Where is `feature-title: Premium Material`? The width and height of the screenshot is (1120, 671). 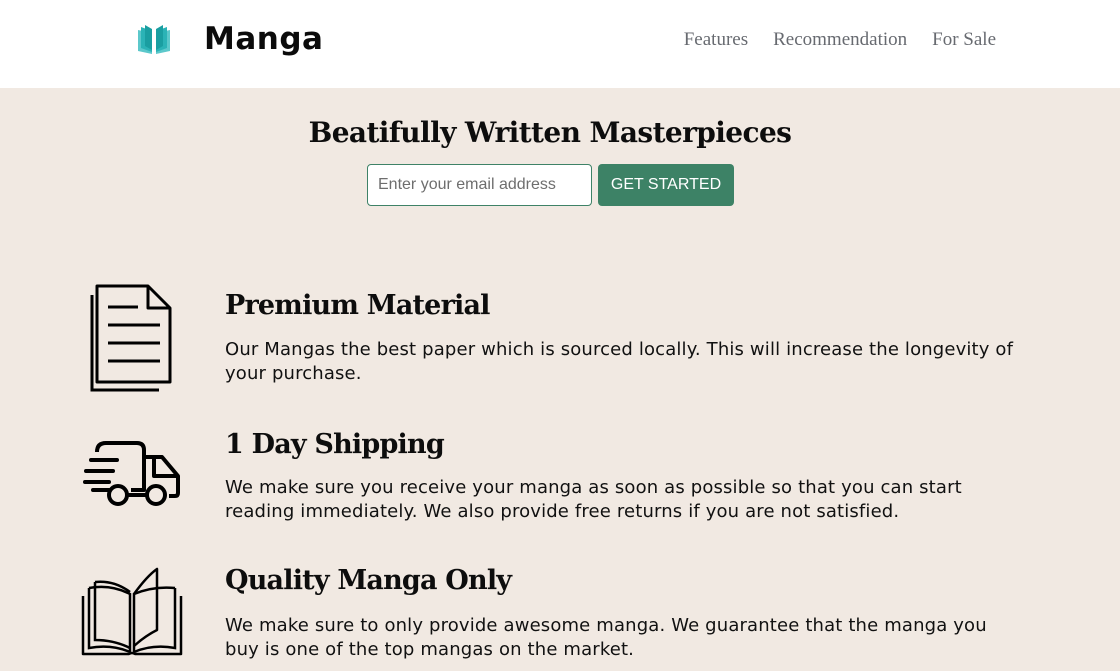
feature-title: Premium Material is located at coordinates (357, 305).